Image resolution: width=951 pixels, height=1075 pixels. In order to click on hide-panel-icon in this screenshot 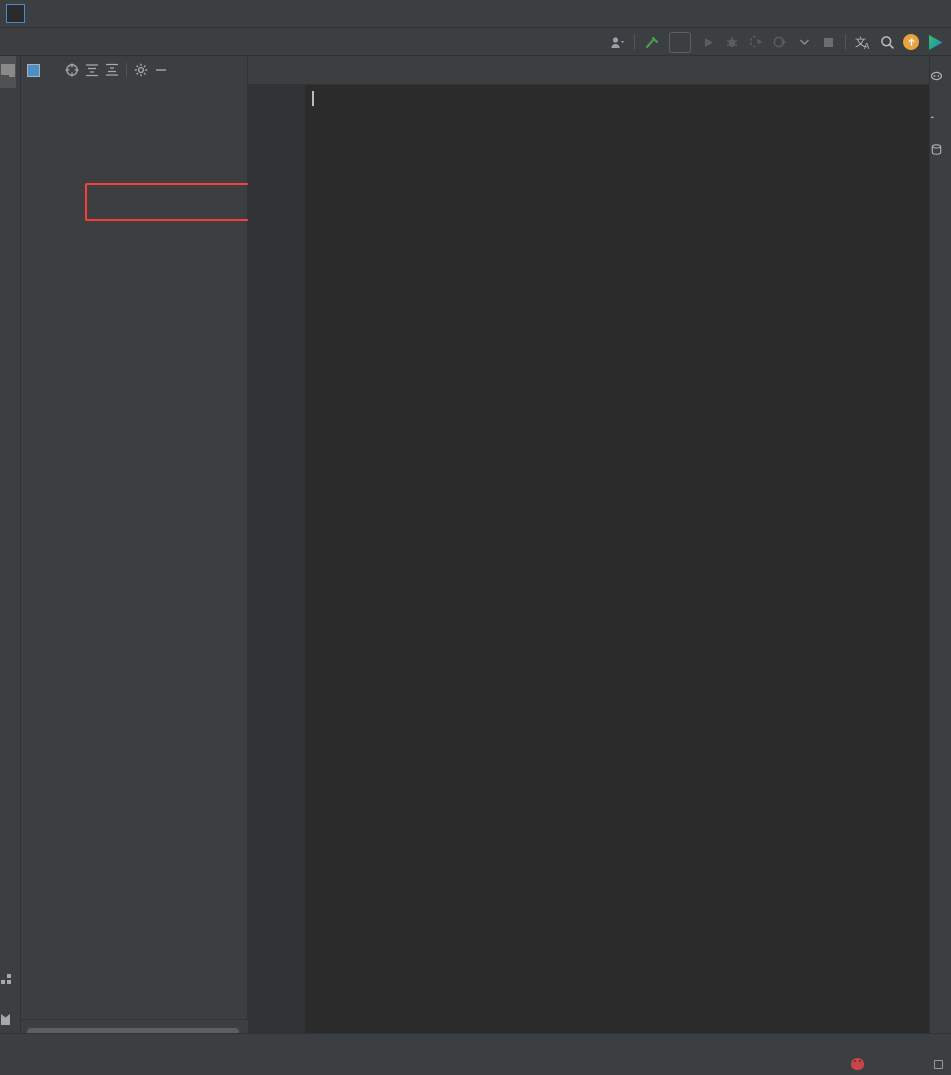, I will do `click(161, 70)`.